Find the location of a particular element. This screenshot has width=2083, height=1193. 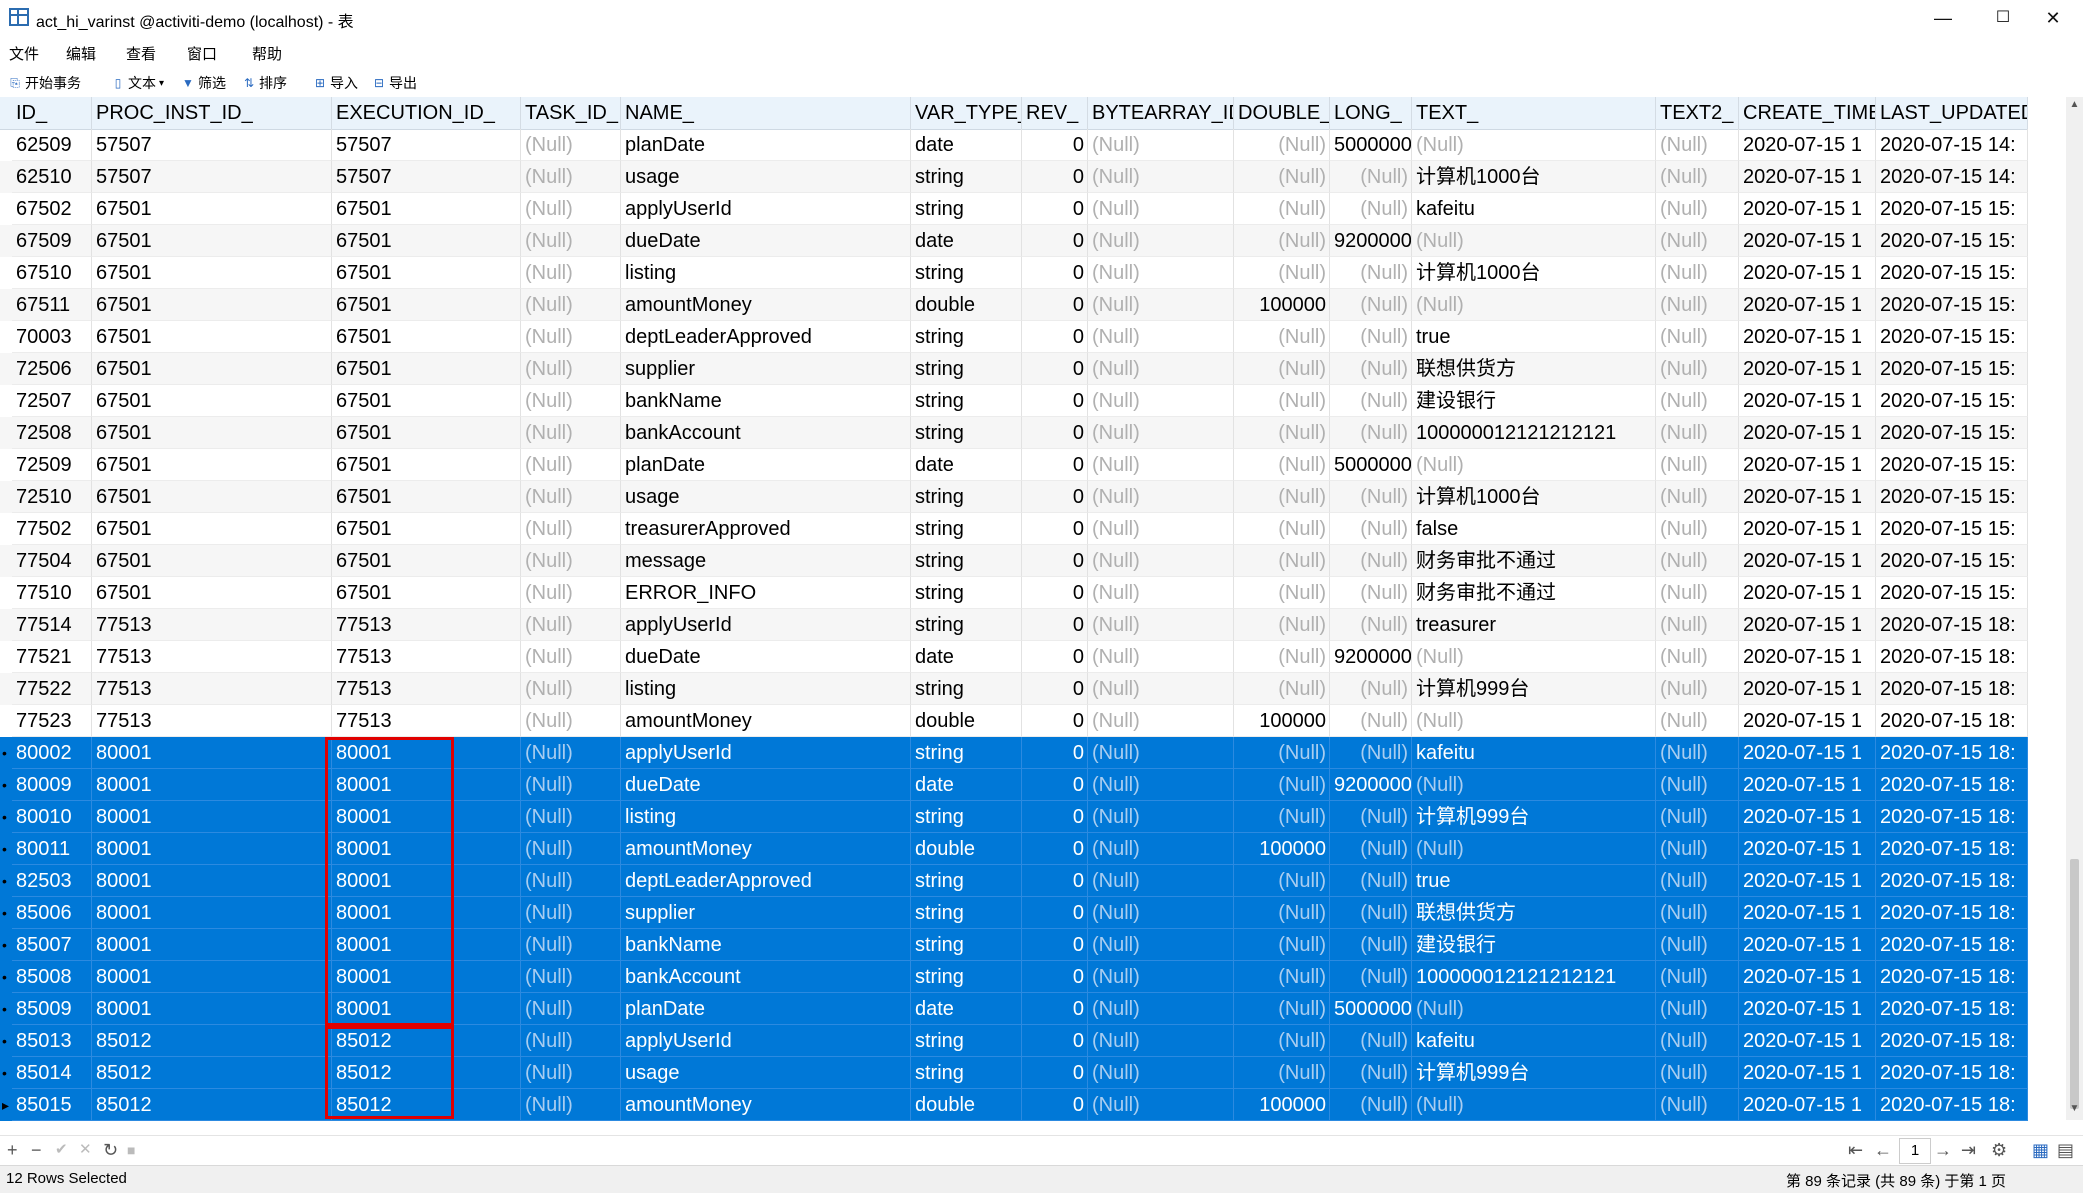

cell-execution-id: 77513 is located at coordinates (426, 689).